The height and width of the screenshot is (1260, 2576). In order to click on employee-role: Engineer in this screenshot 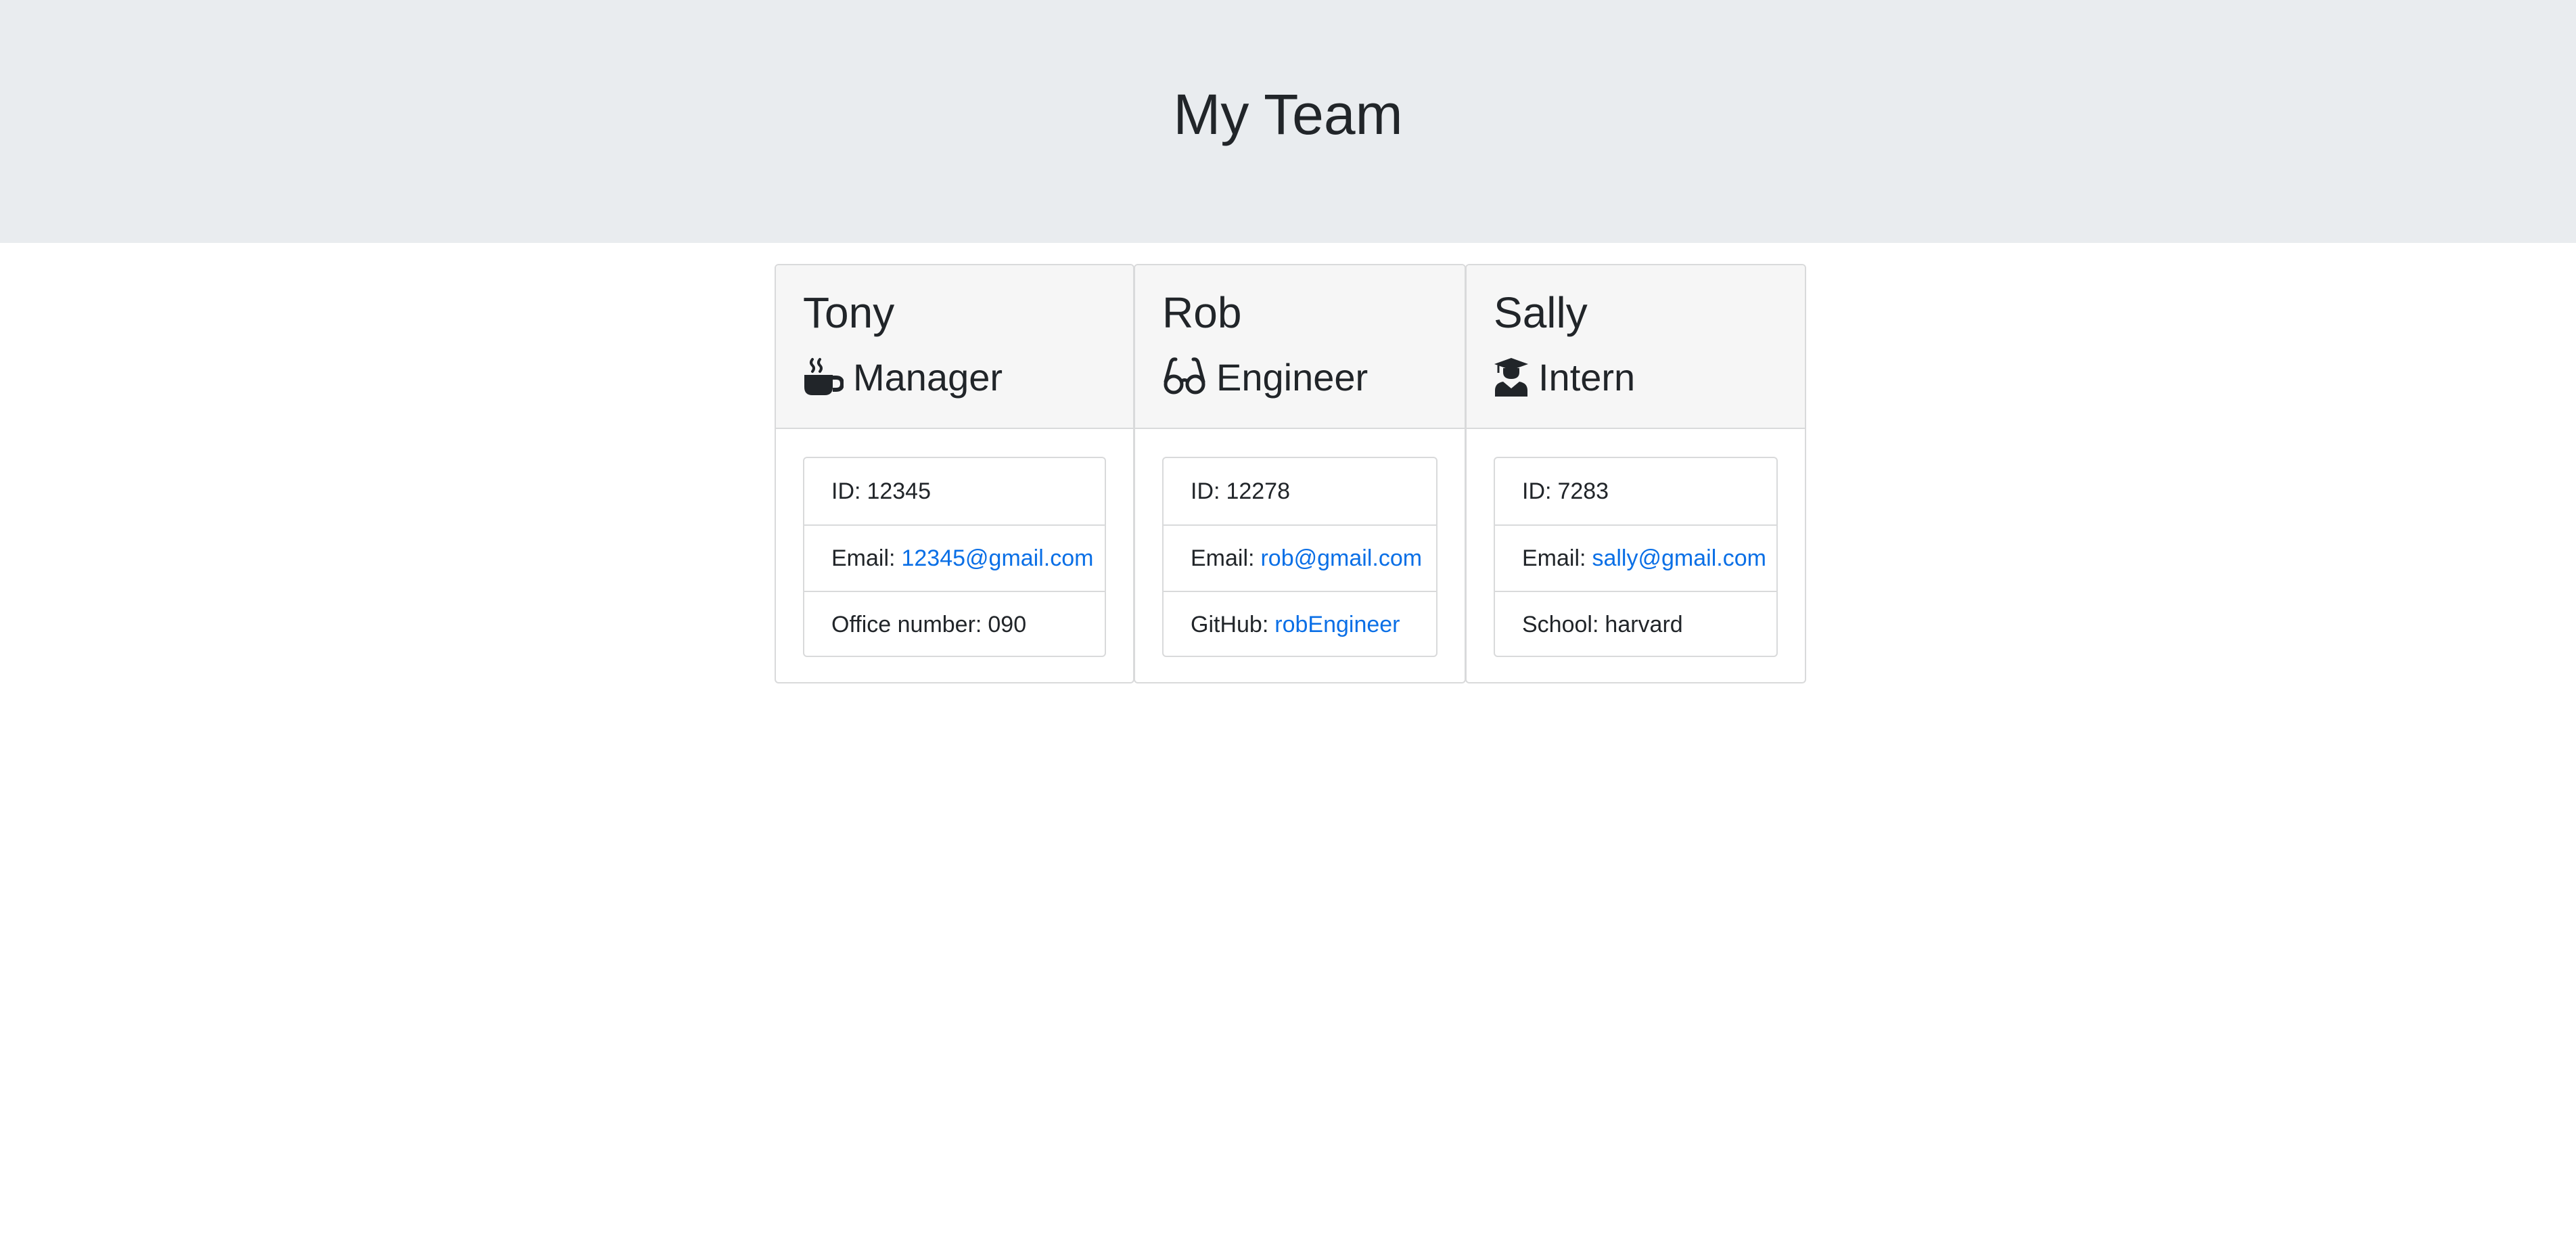, I will do `click(1265, 377)`.